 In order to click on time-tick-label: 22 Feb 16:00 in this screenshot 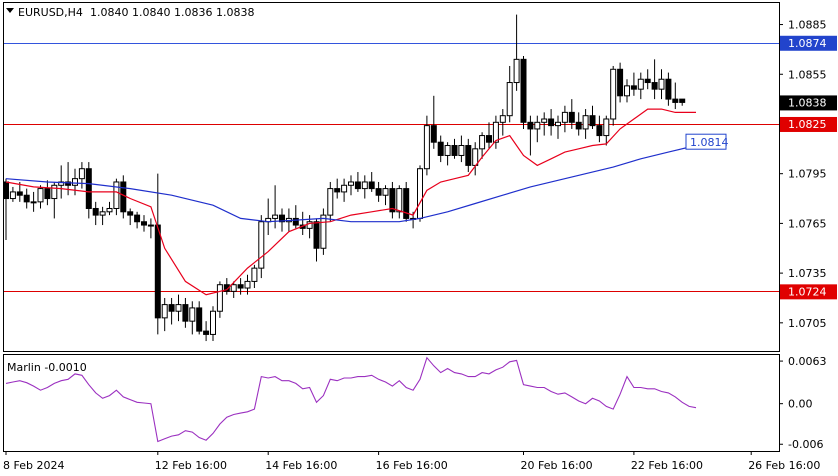, I will do `click(667, 465)`.